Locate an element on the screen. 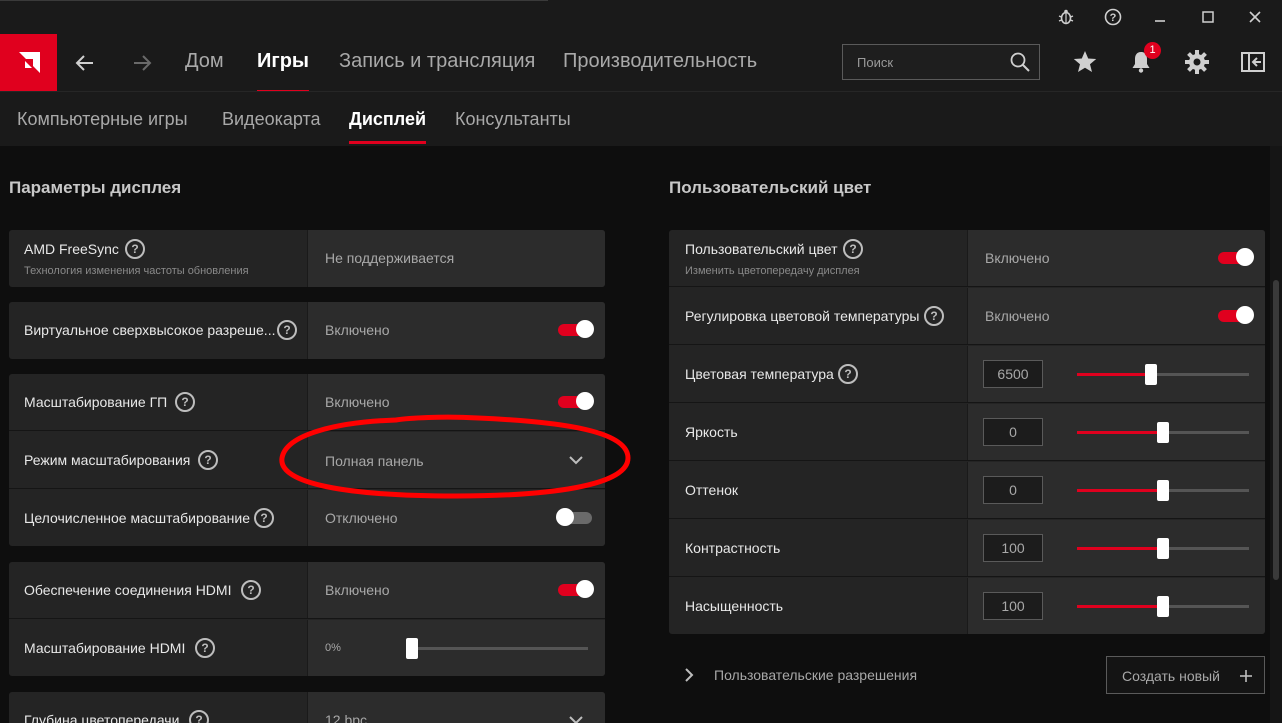  color-temp-input: 6500 is located at coordinates (1013, 374).